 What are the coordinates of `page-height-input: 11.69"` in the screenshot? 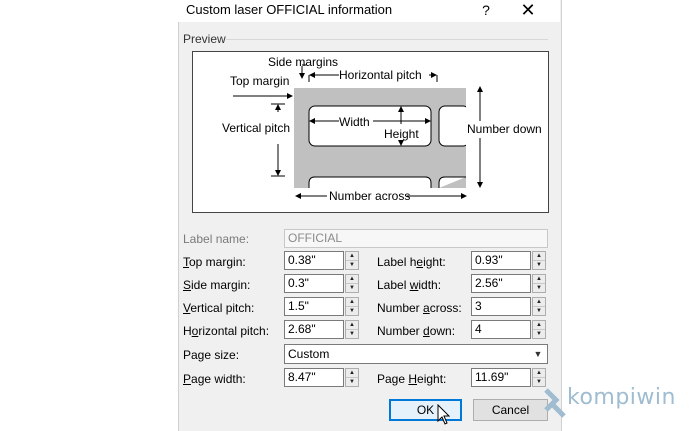 It's located at (501, 377).